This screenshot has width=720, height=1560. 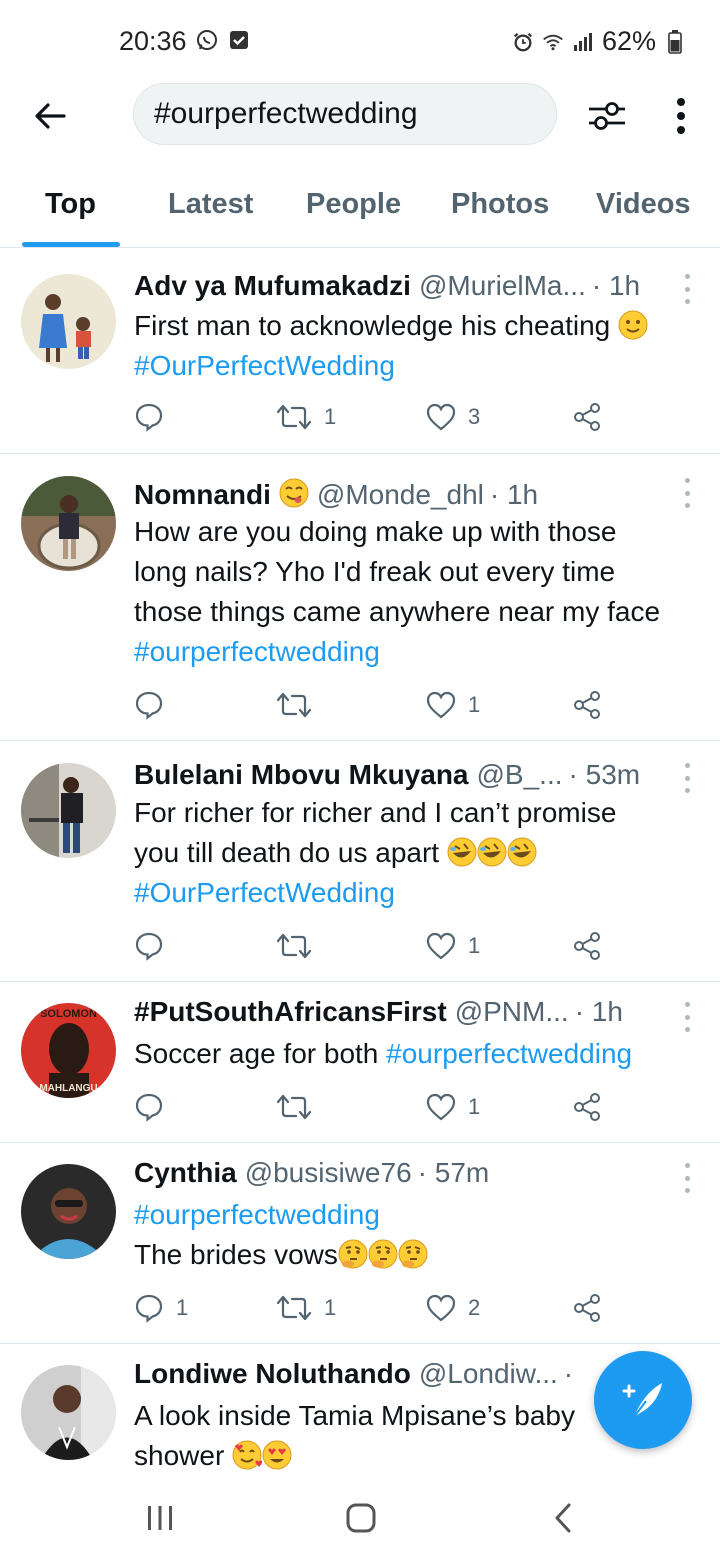 What do you see at coordinates (68, 1088) in the screenshot?
I see `avatar-text-bottom: MAHLANGU` at bounding box center [68, 1088].